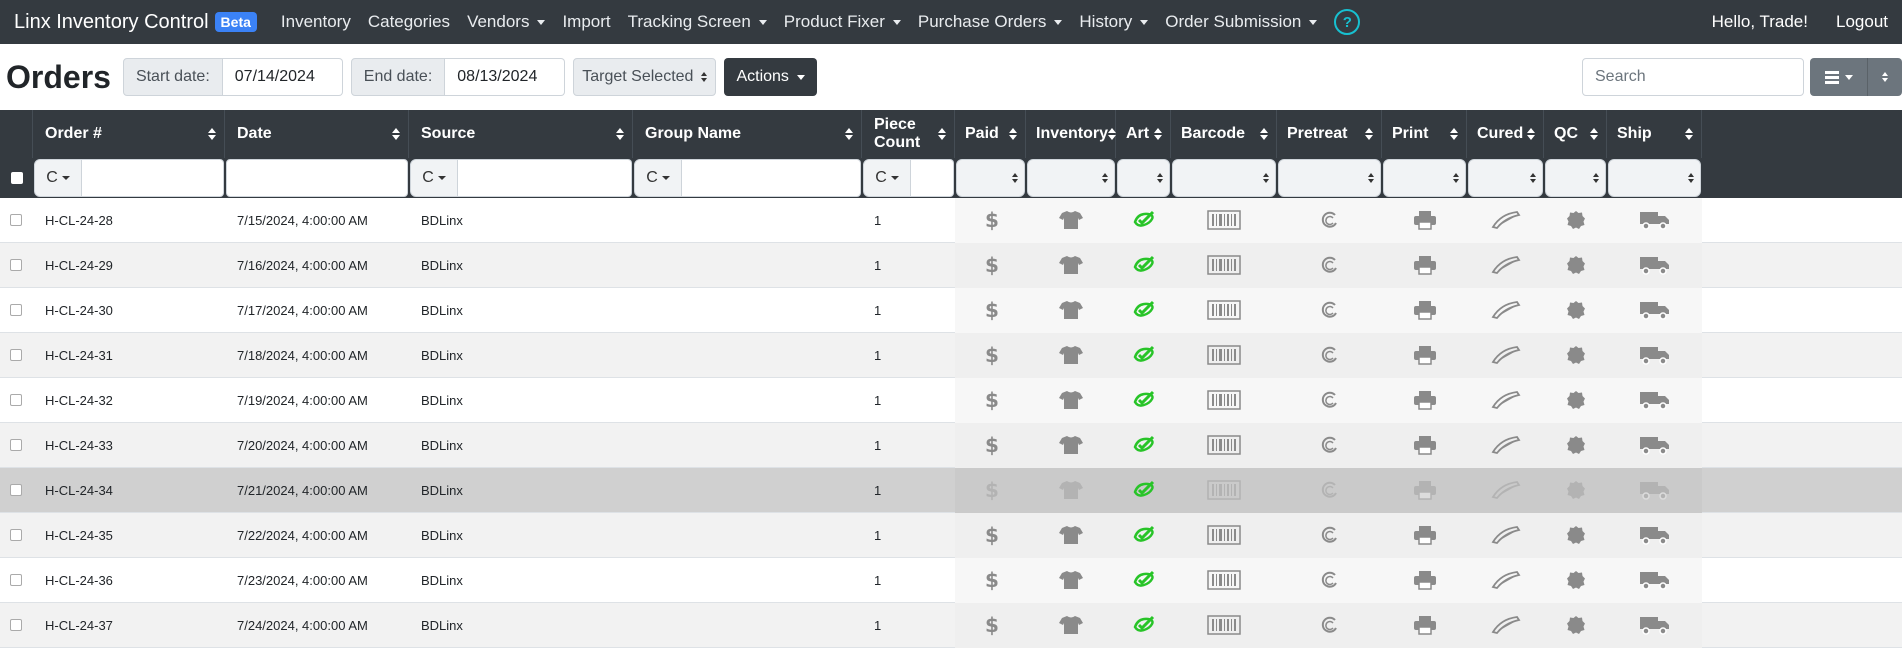  I want to click on table-row: H-CL-24-36 7/23/2024, 4:00:00 AM BDLinx 1 $, so click(951, 580).